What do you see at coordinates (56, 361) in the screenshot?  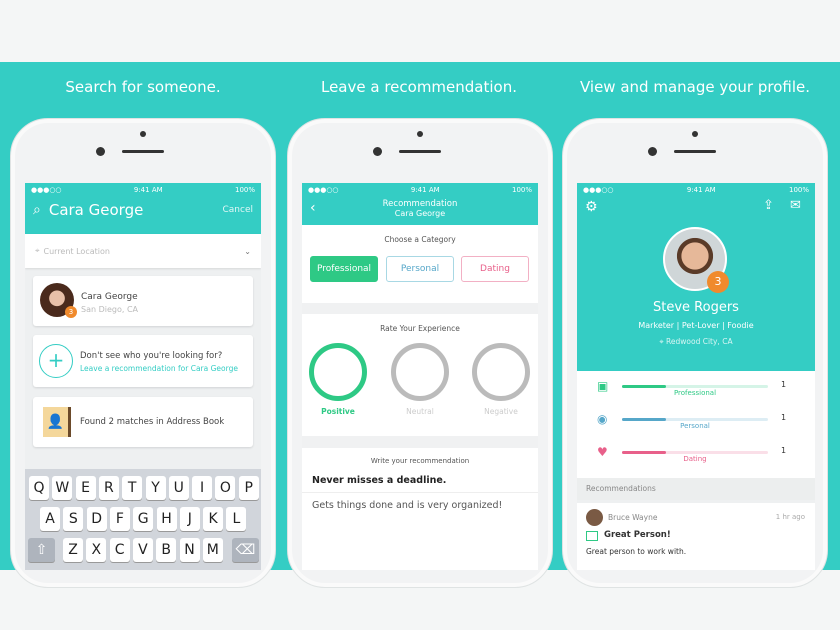 I see `plus-icon: +` at bounding box center [56, 361].